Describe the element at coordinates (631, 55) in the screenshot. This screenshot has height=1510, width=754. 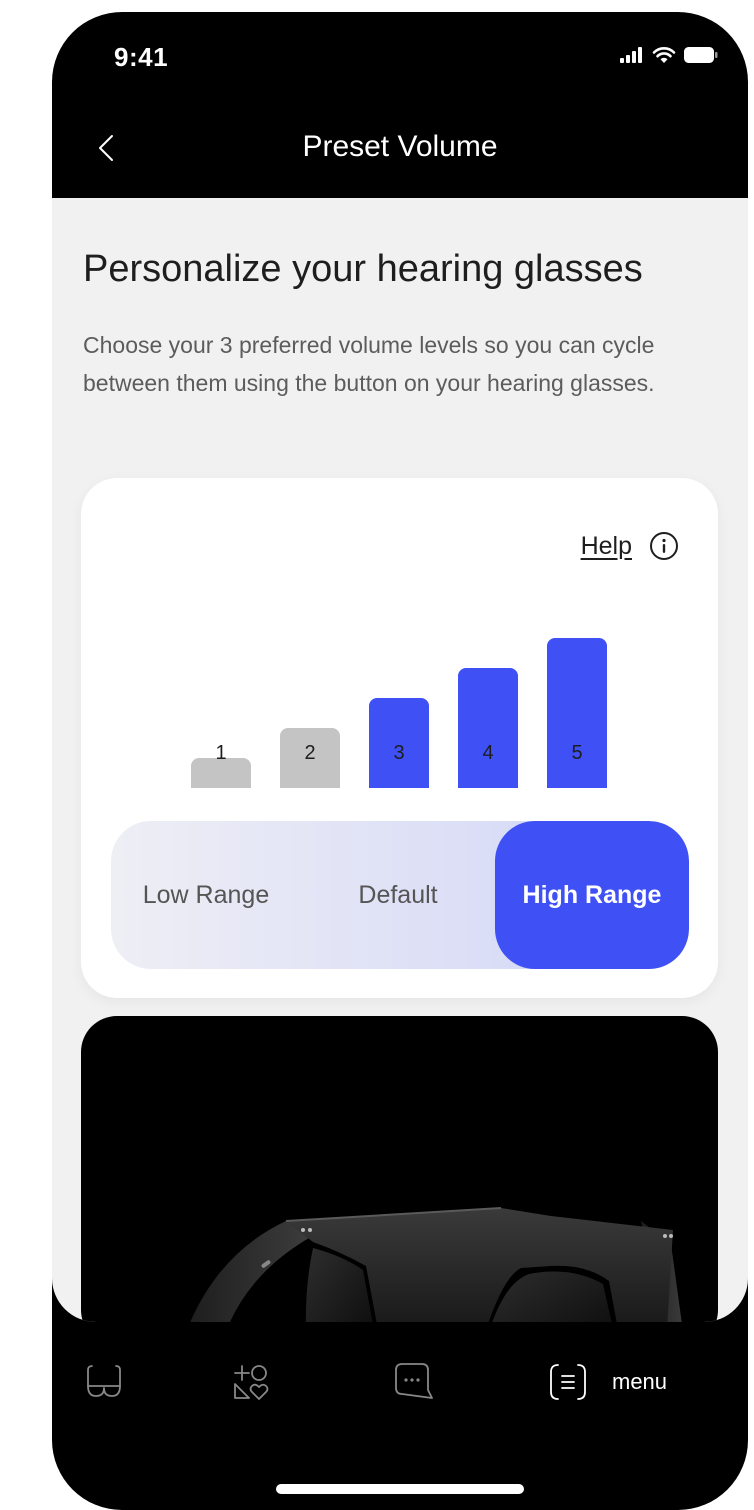
I see `cellular-signal-icon` at that location.